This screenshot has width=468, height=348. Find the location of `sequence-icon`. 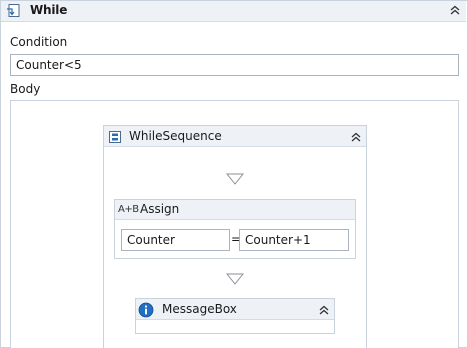

sequence-icon is located at coordinates (115, 137).